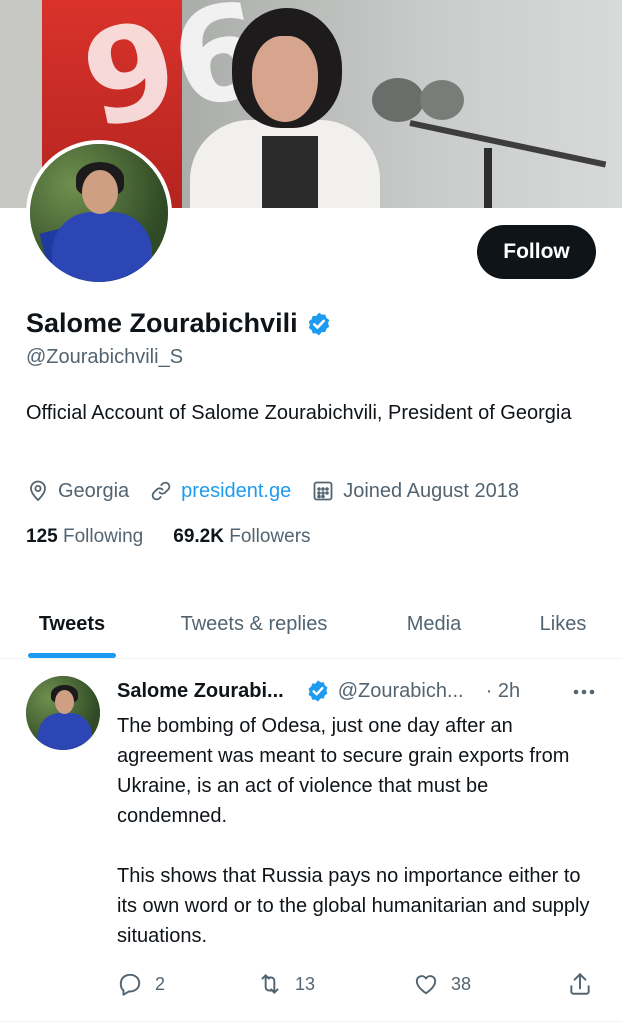 The height and width of the screenshot is (1024, 622). I want to click on joined-item: Joined August 2018, so click(415, 491).